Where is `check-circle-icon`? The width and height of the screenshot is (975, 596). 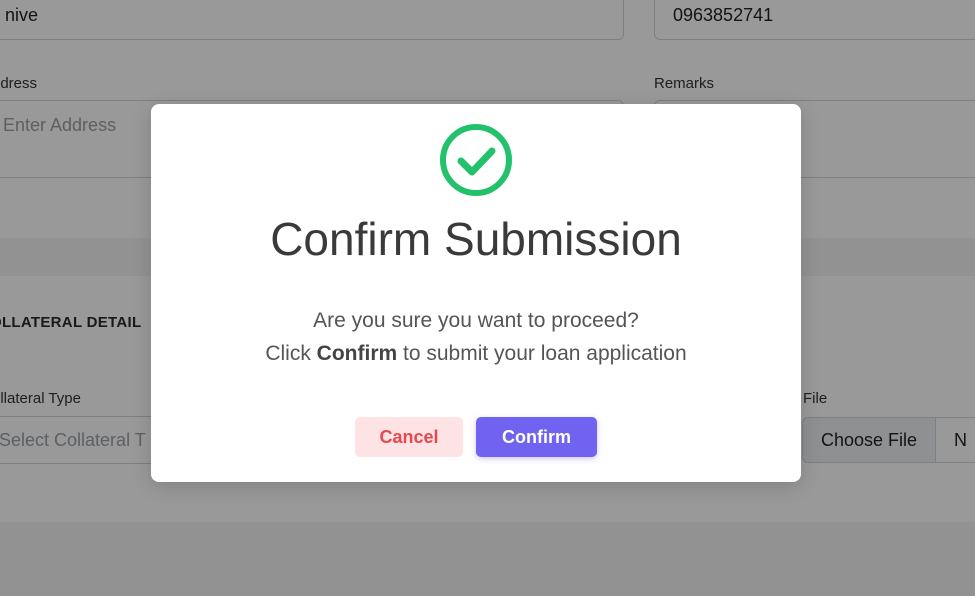 check-circle-icon is located at coordinates (476, 160).